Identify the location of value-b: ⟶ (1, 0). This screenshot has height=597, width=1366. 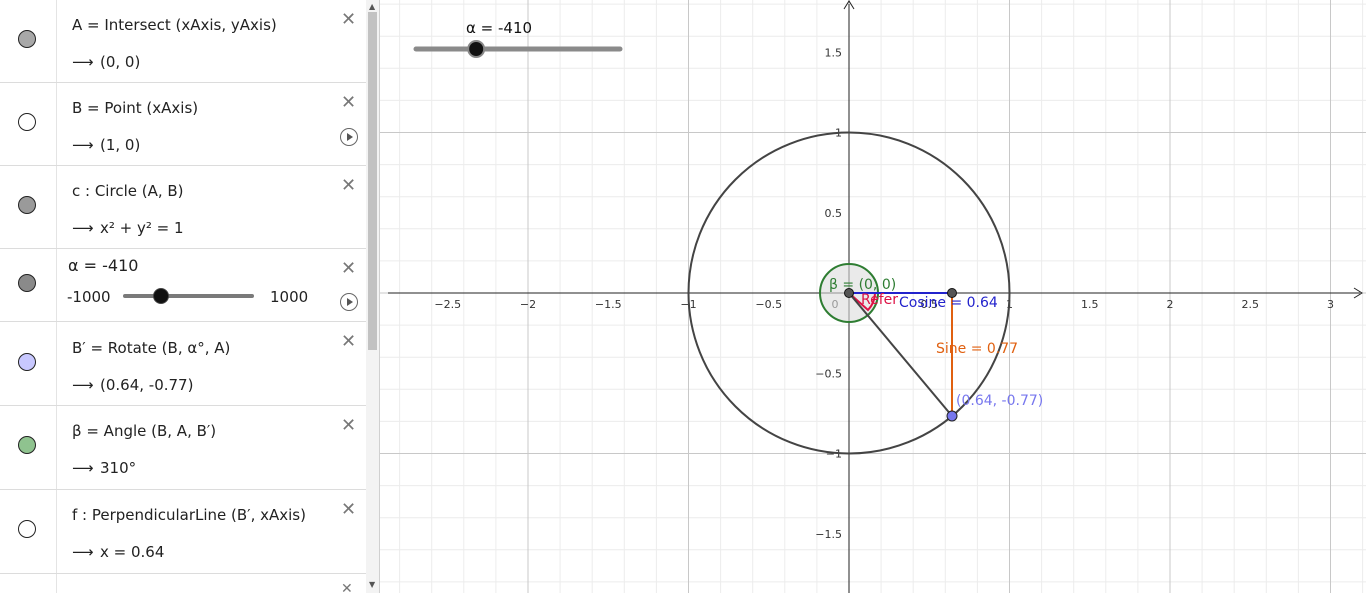
(106, 145).